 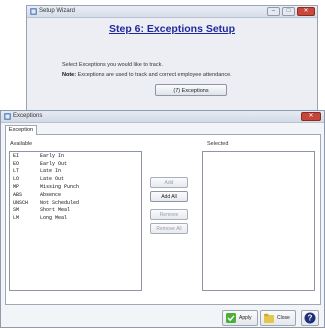 I want to click on exception-code: LO, so click(x=16, y=179).